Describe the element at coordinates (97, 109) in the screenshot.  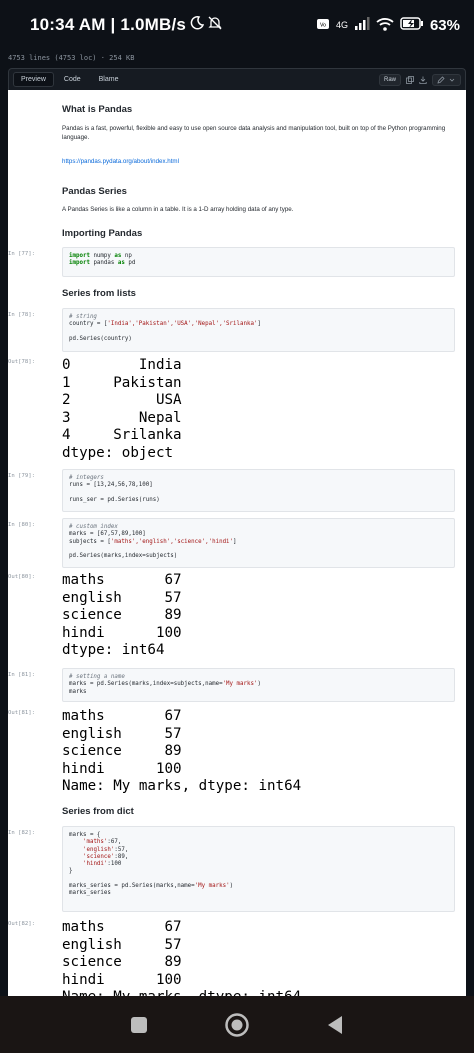
I see `heading-what-is-pandas: What is Pandas` at that location.